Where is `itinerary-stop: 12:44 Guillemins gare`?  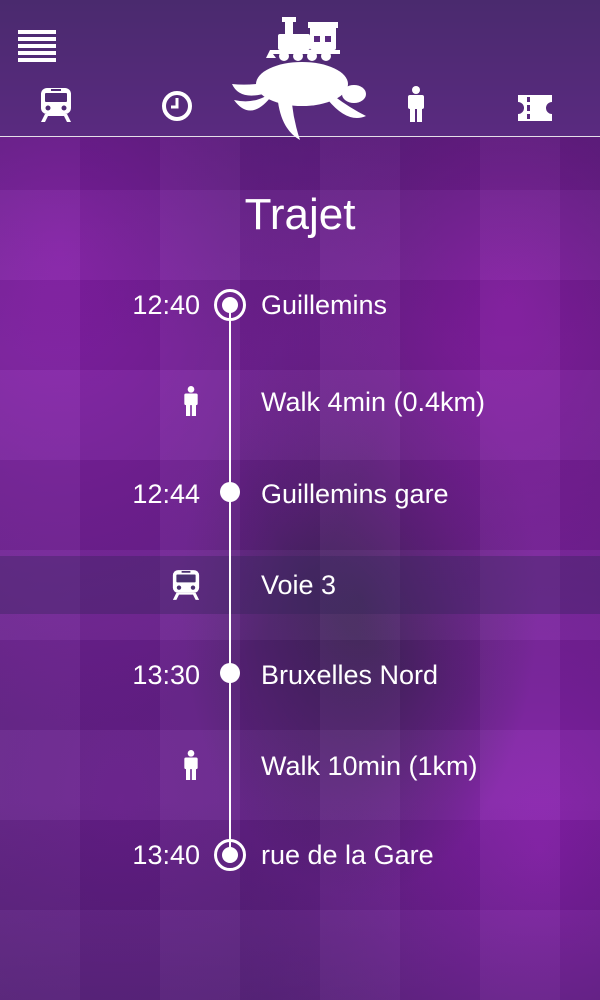 itinerary-stop: 12:44 Guillemins gare is located at coordinates (300, 494).